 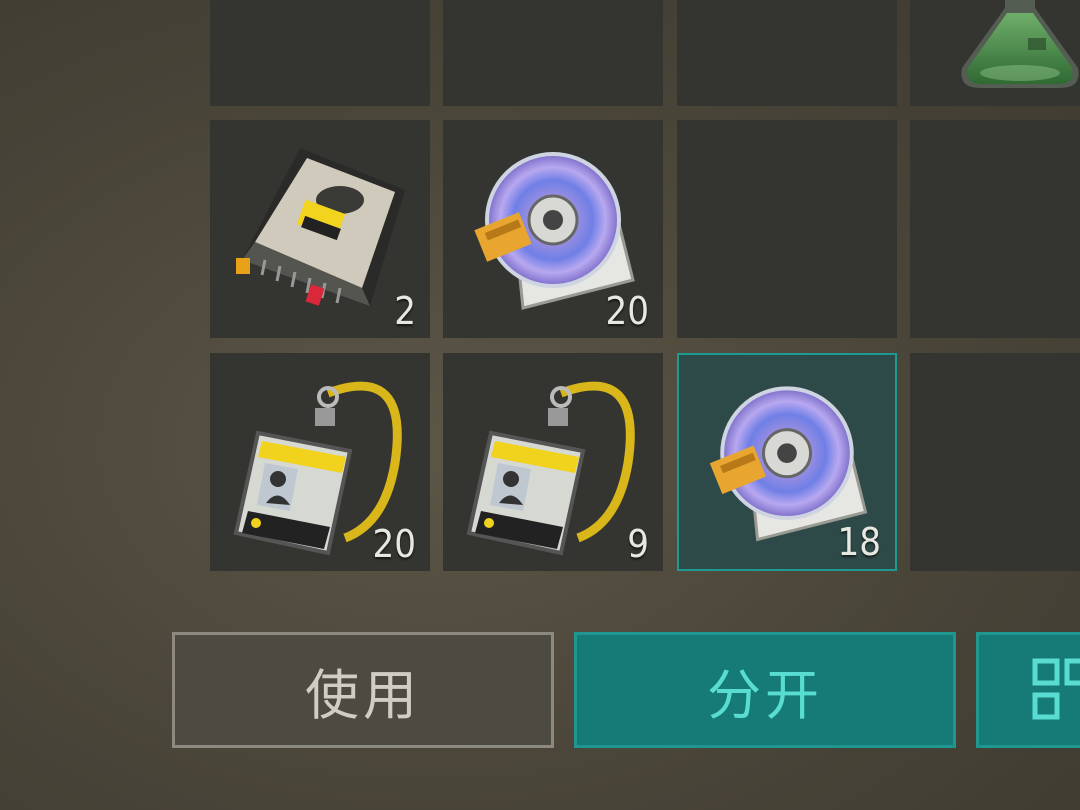 What do you see at coordinates (363, 695) in the screenshot?
I see `use-button-label: 使用` at bounding box center [363, 695].